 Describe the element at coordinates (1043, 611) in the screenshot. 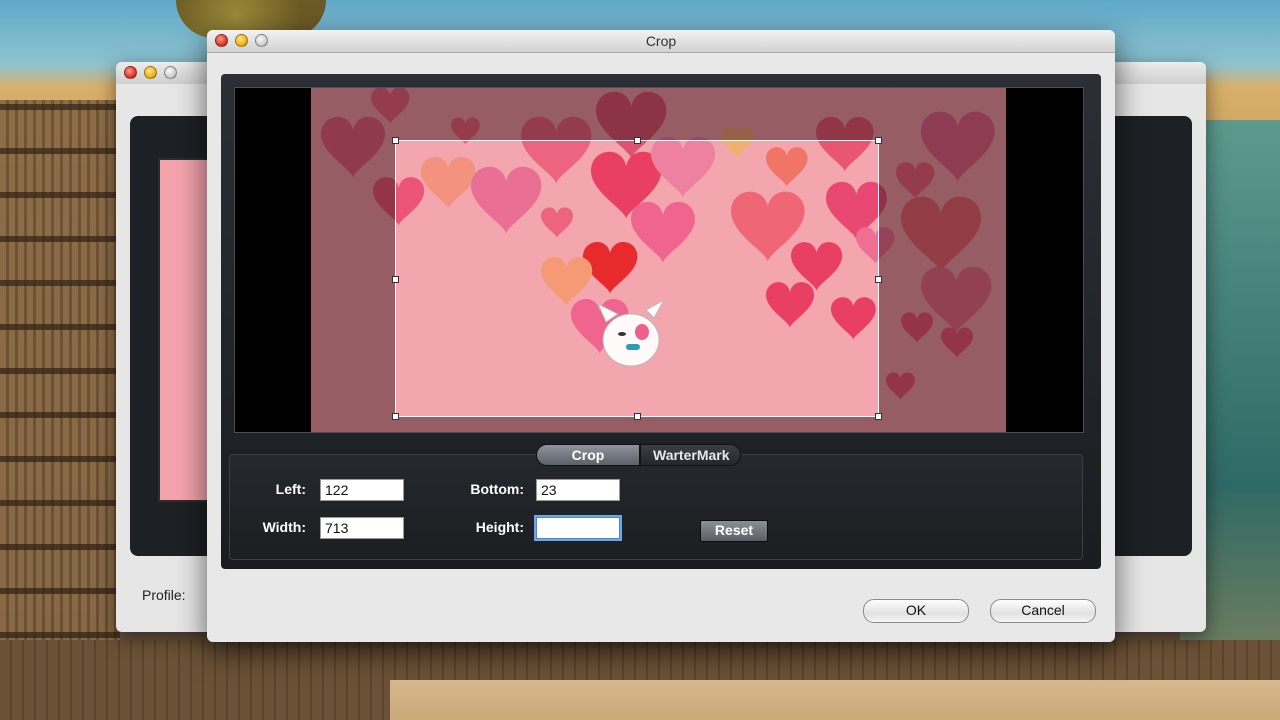

I see `cancel-button: Cancel` at that location.